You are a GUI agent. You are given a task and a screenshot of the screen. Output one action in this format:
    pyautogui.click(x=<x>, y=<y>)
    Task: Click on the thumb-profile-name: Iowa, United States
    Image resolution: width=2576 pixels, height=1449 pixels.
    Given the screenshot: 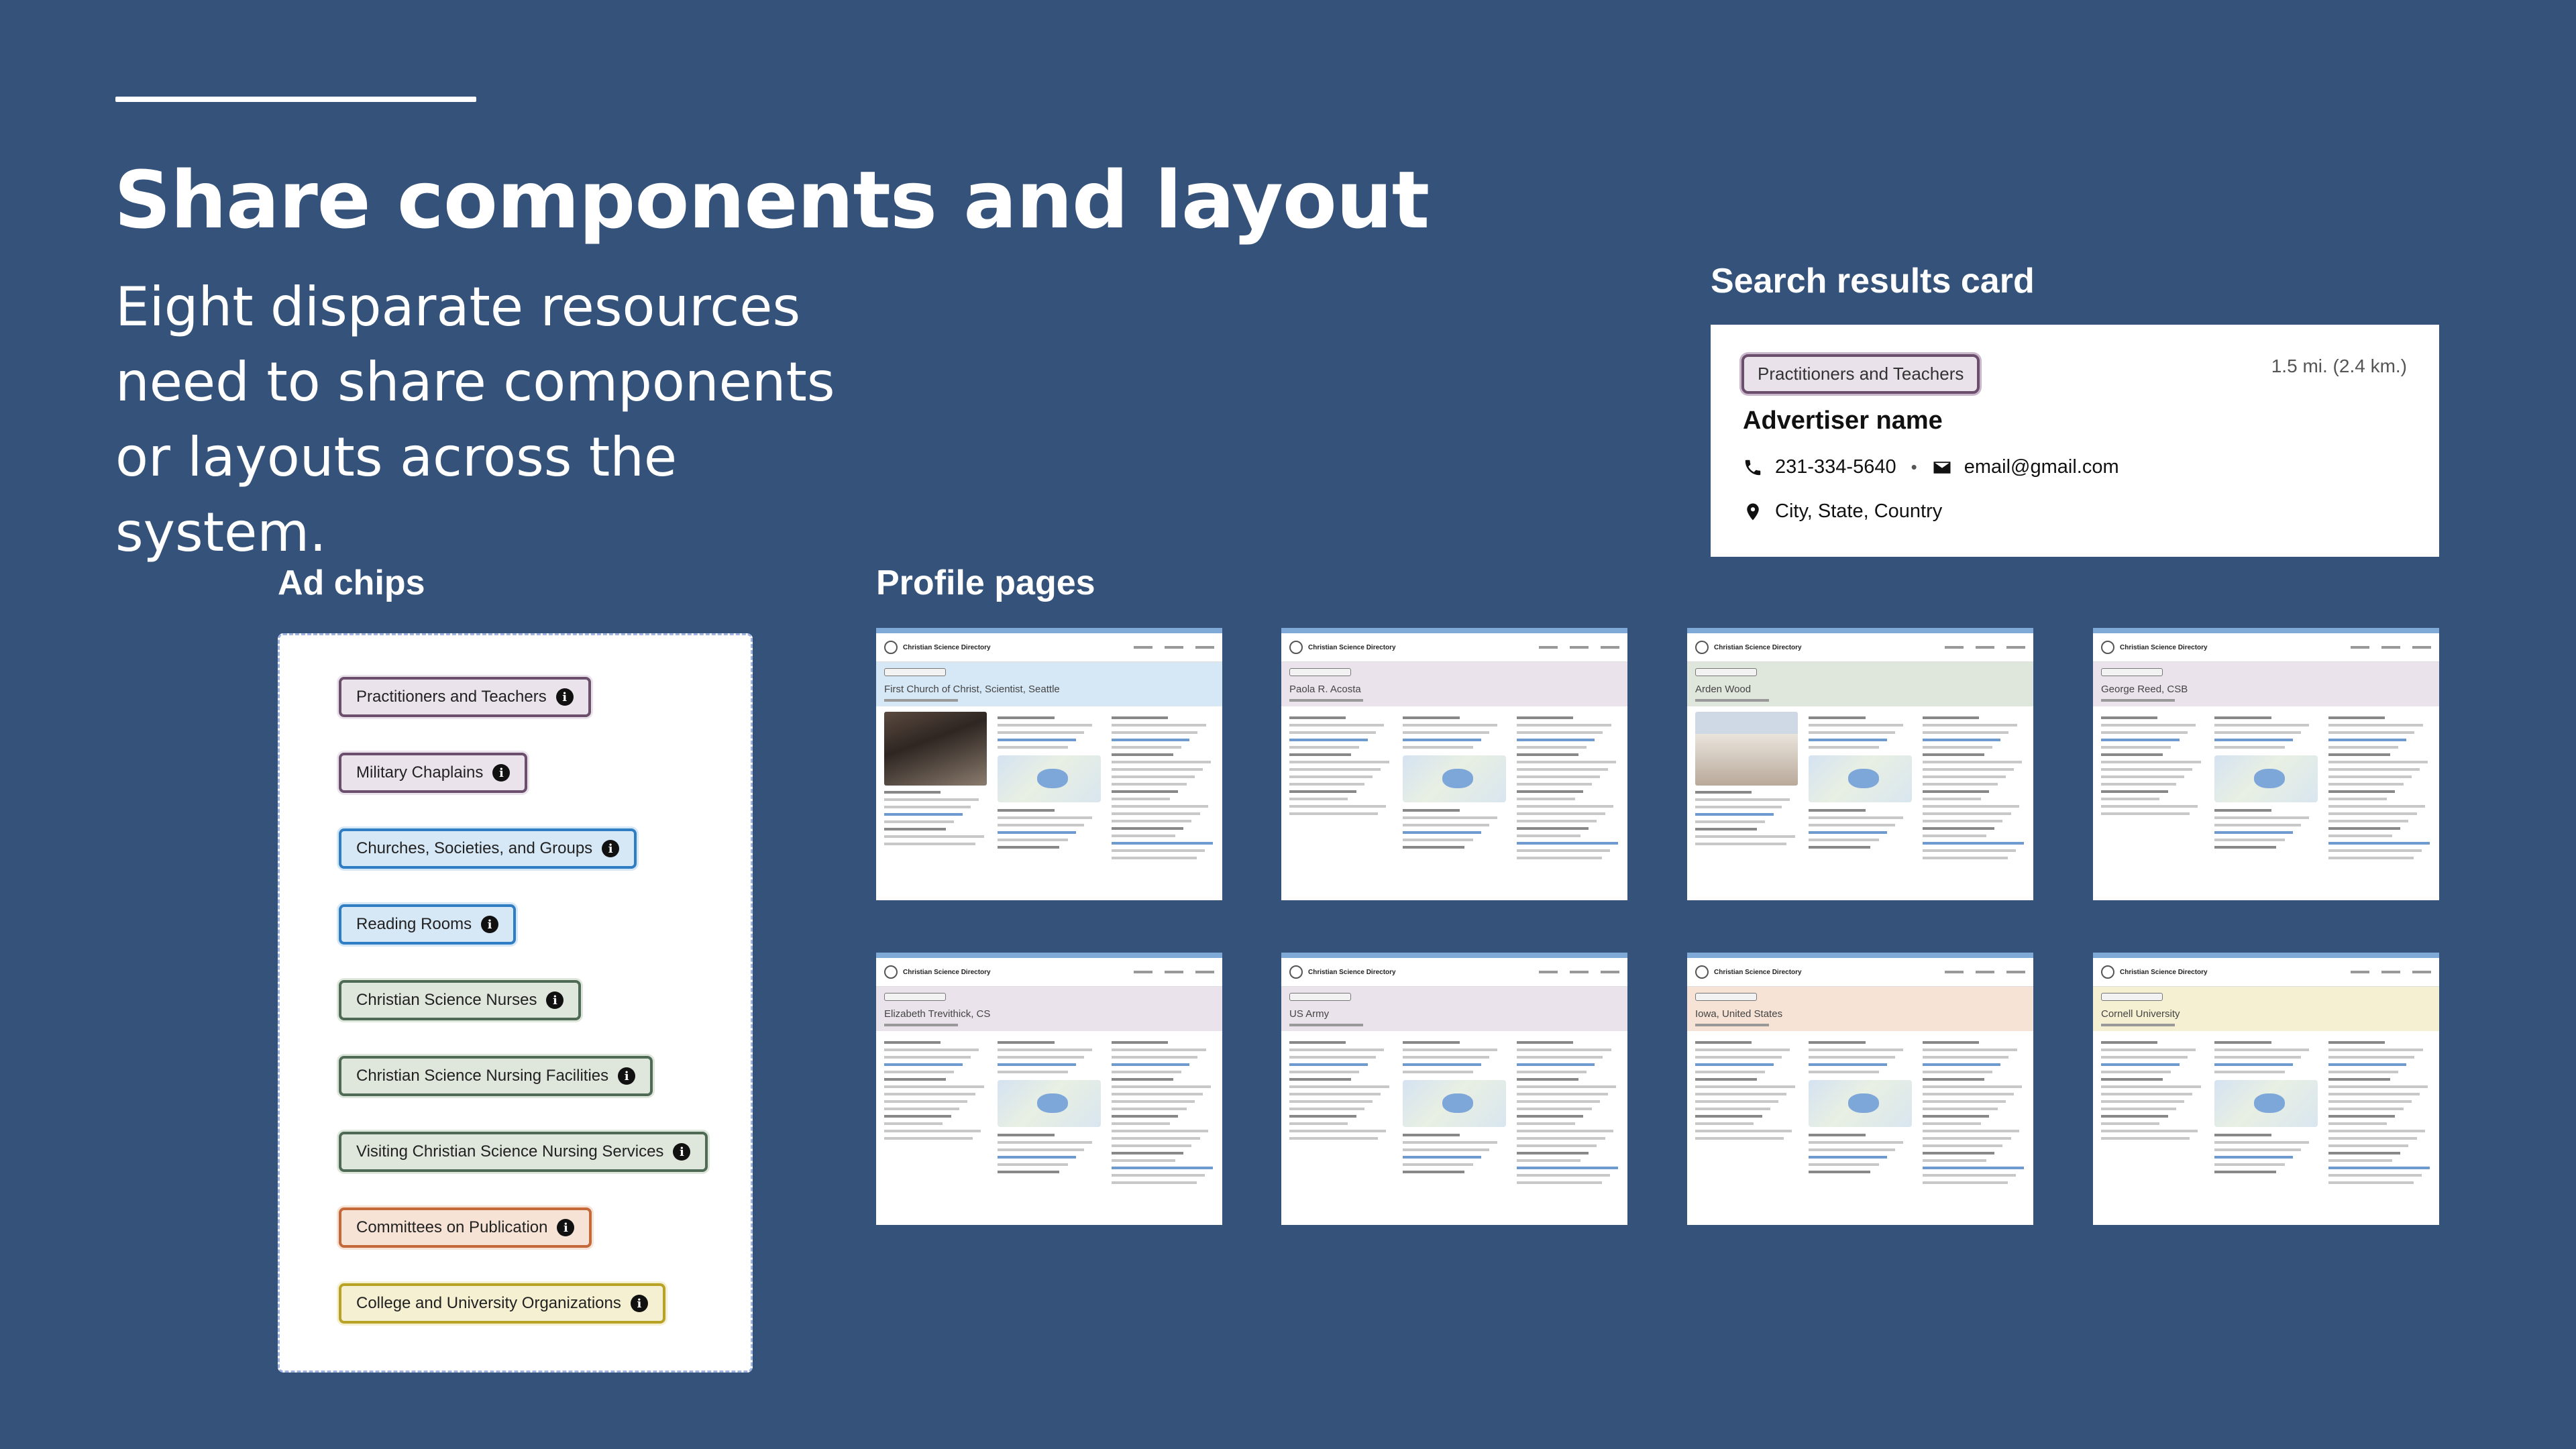 What is the action you would take?
    pyautogui.click(x=1739, y=1014)
    